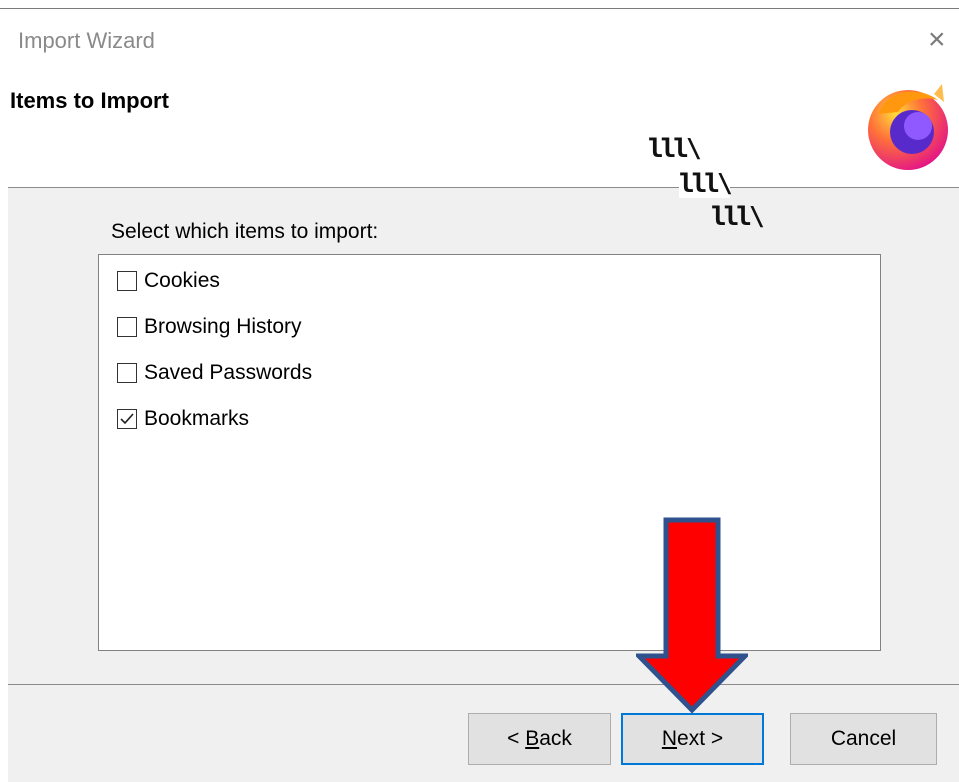 The height and width of the screenshot is (782, 959). What do you see at coordinates (228, 372) in the screenshot?
I see `checkbox-label: Saved Passwords` at bounding box center [228, 372].